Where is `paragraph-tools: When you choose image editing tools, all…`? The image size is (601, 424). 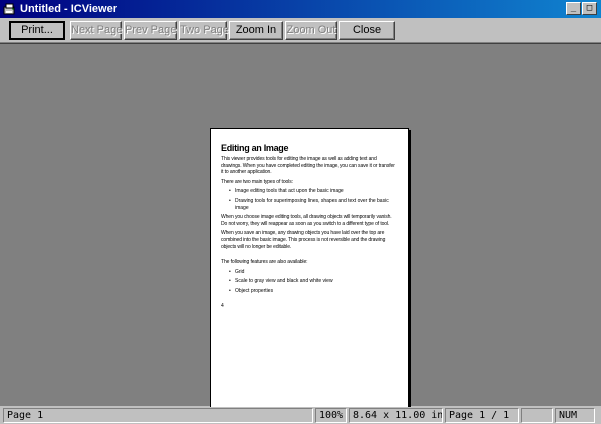
paragraph-tools: When you choose image editing tools, all… is located at coordinates (306, 220).